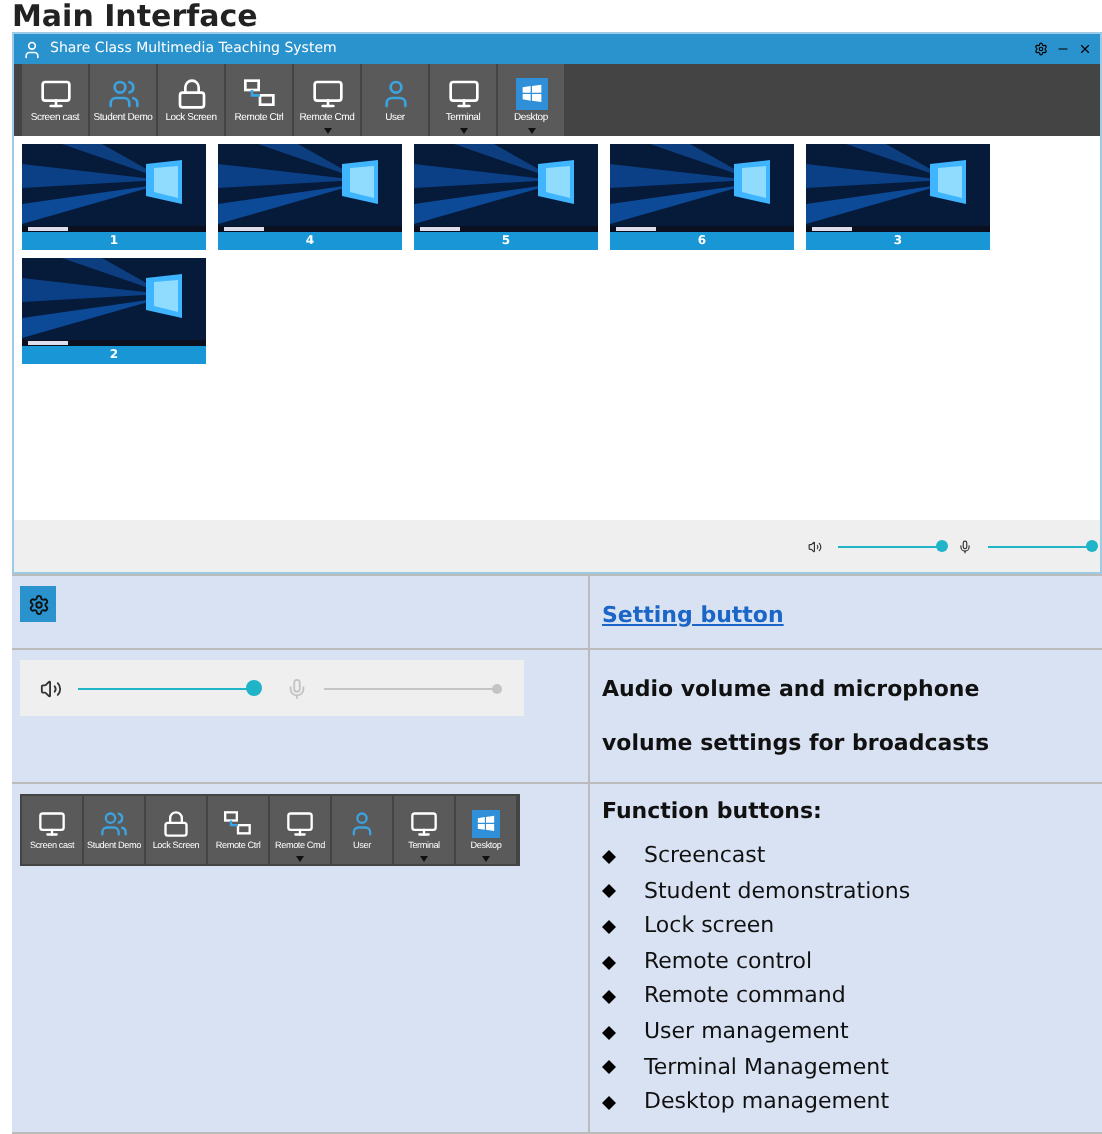  What do you see at coordinates (777, 891) in the screenshot?
I see `function-item: Student demonstrations` at bounding box center [777, 891].